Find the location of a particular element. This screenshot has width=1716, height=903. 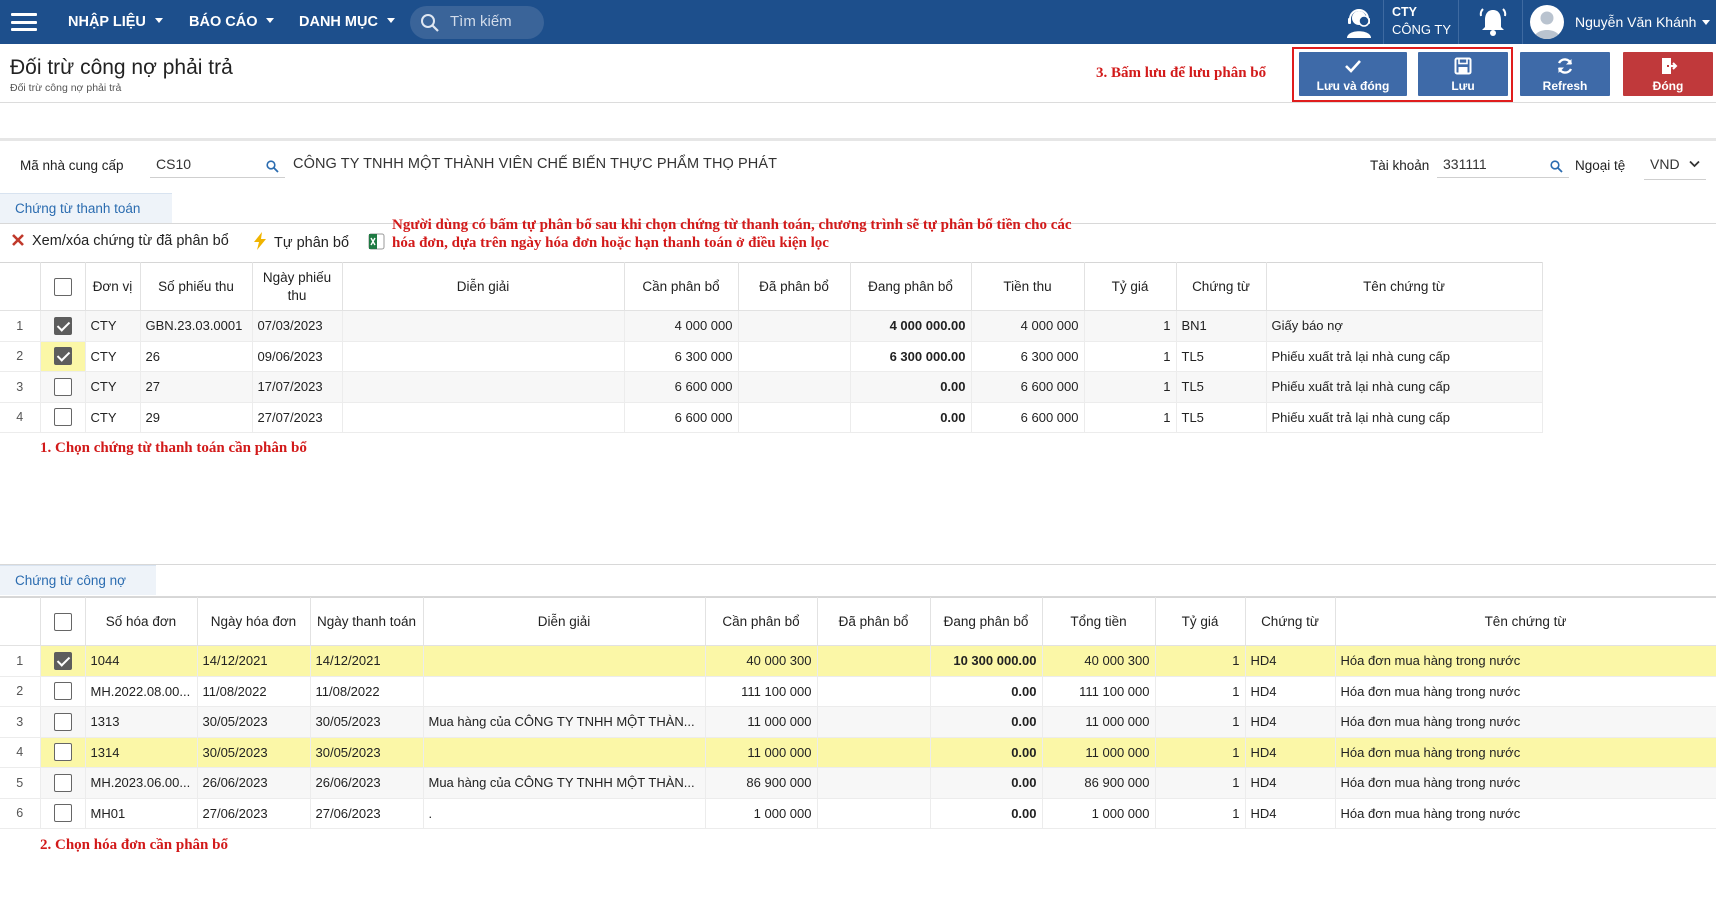

support-agent-icon is located at coordinates (1359, 22).